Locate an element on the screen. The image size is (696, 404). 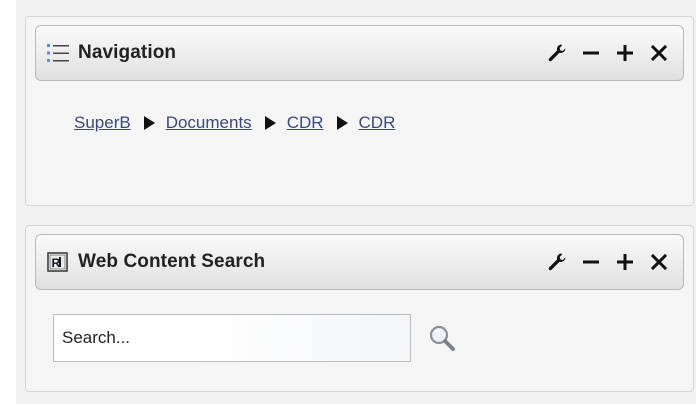
search-content-icon: R is located at coordinates (58, 262).